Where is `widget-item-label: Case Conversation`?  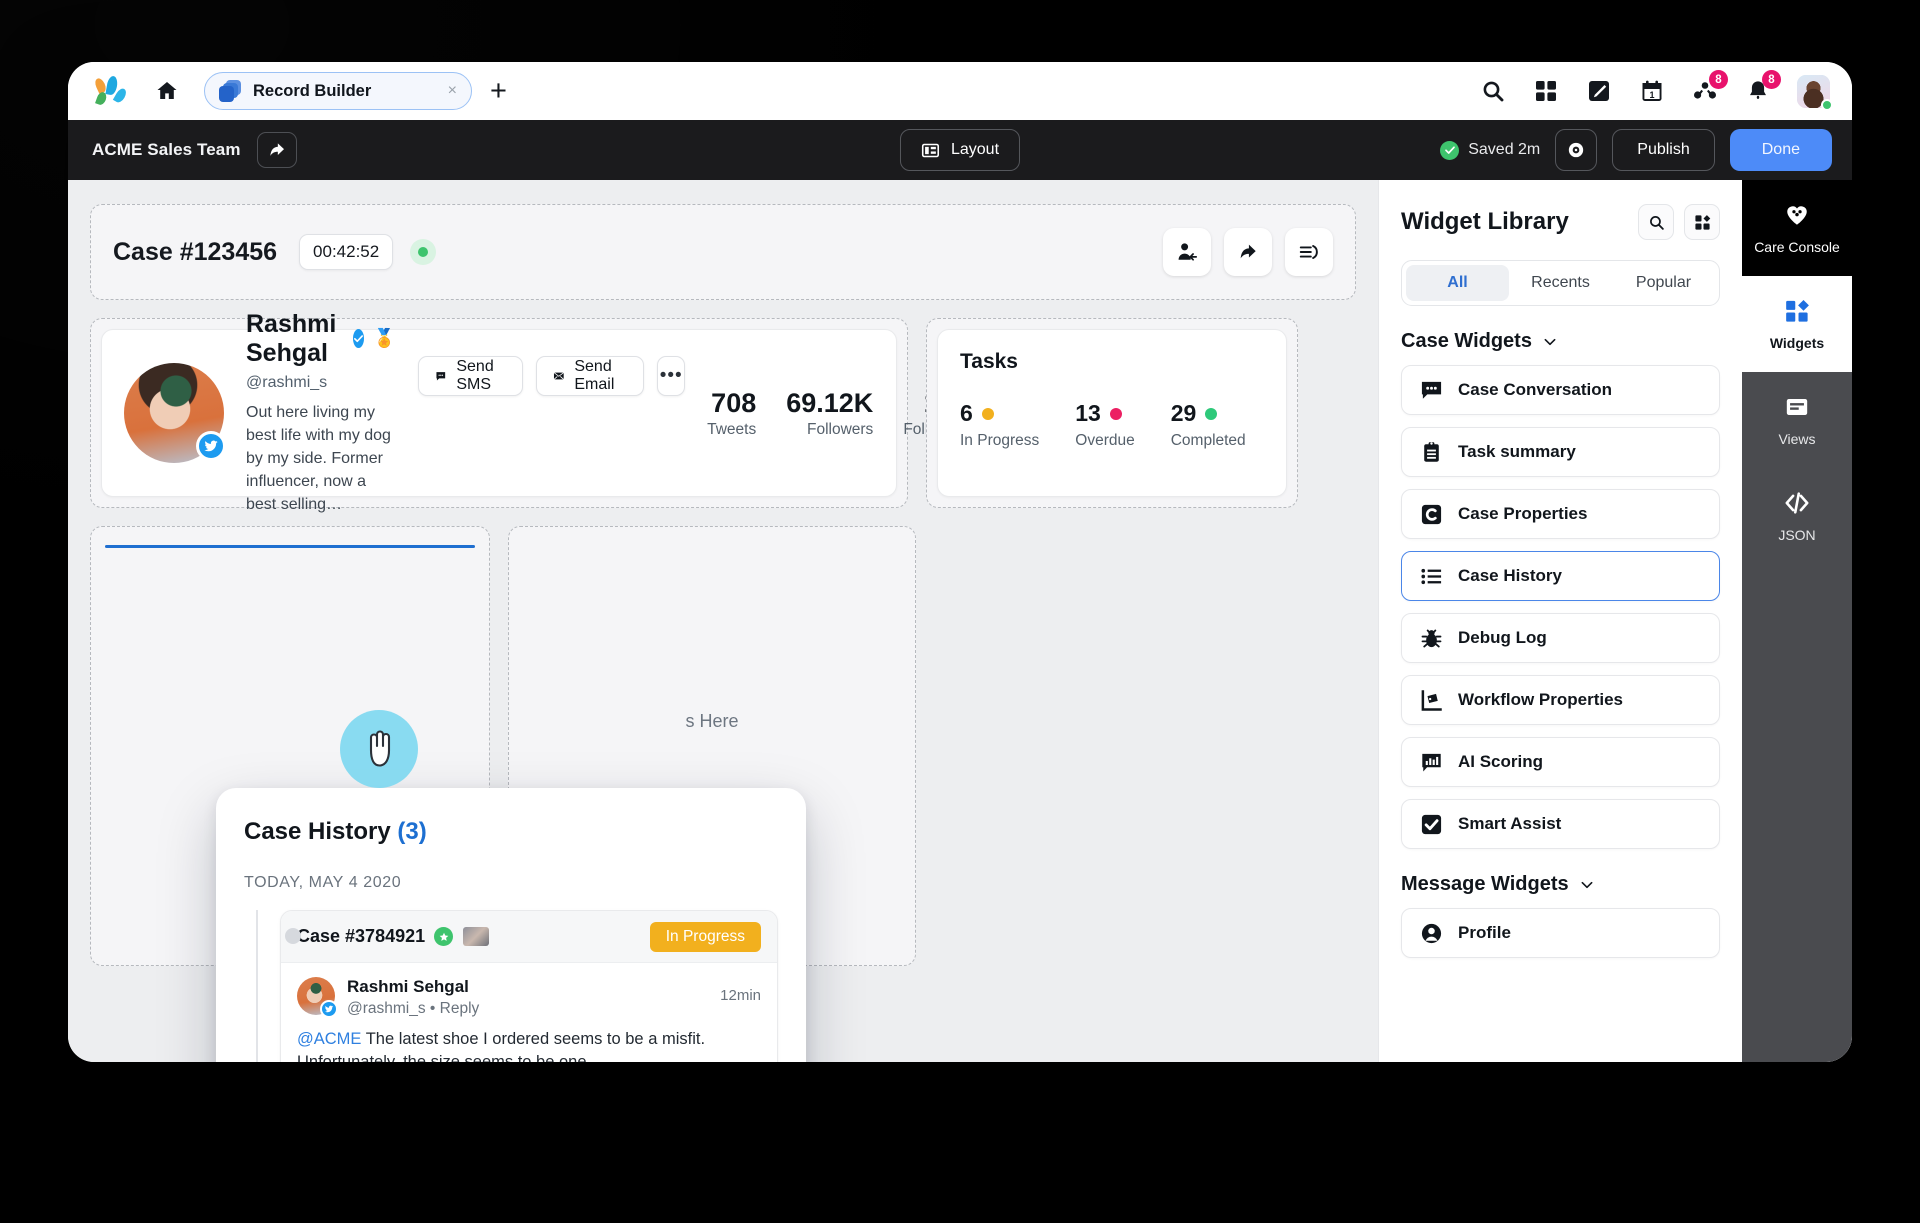
widget-item-label: Case Conversation is located at coordinates (1535, 389).